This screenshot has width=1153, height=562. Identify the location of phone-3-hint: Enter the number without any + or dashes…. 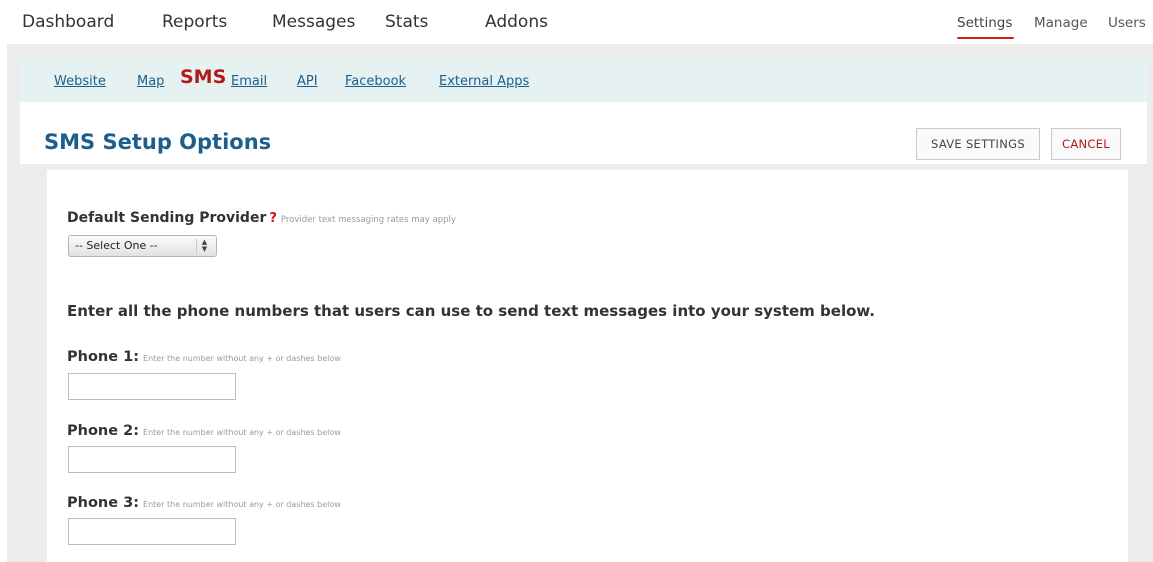
(242, 504).